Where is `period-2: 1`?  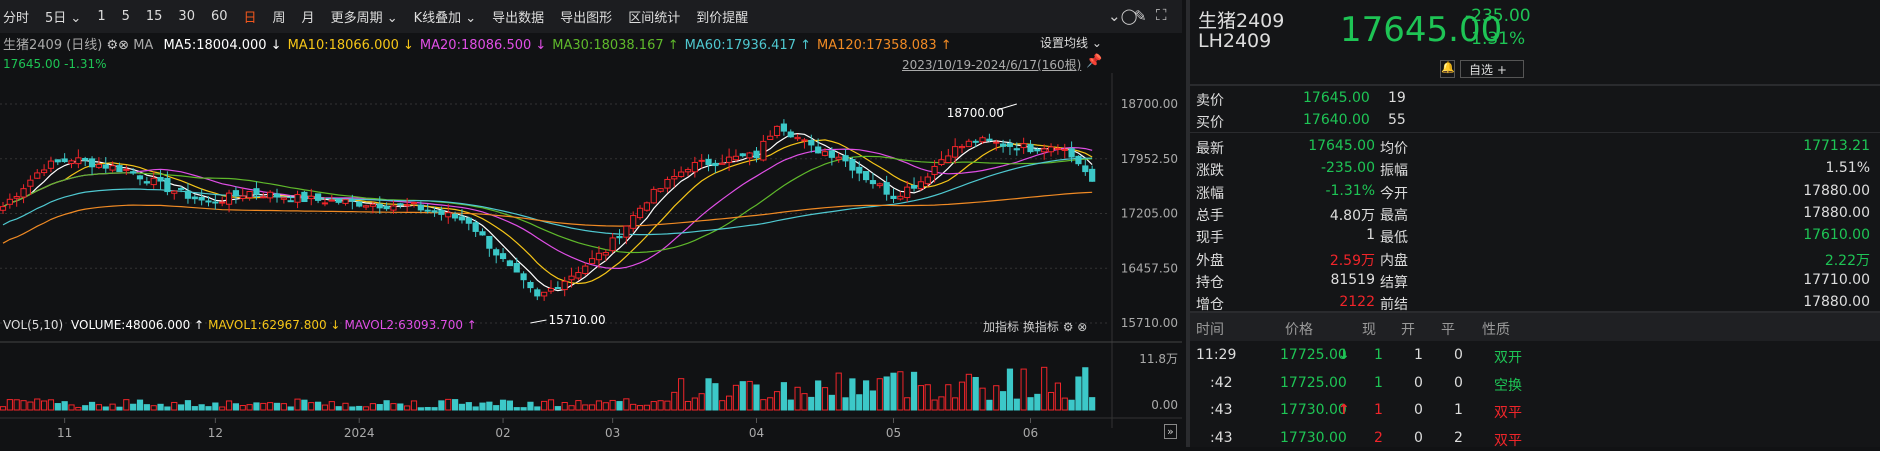
period-2: 1 is located at coordinates (101, 16).